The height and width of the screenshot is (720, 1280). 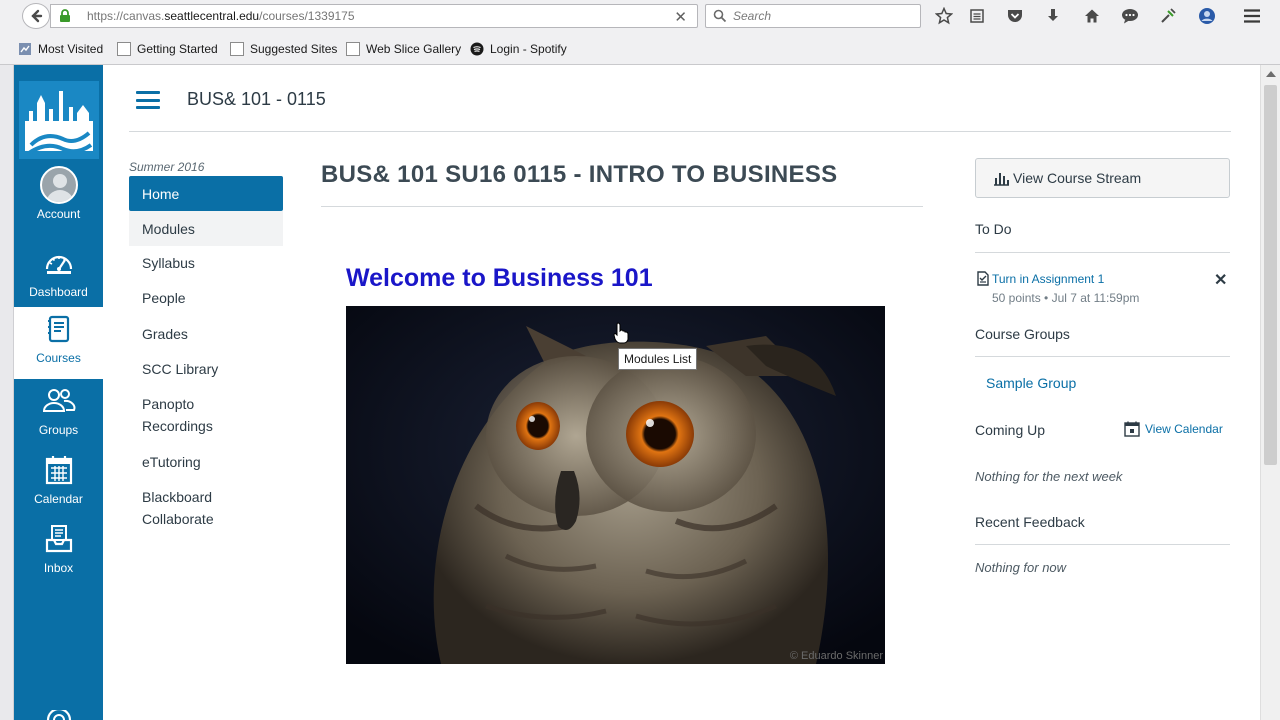 I want to click on most-visited-icon, so click(x=25, y=49).